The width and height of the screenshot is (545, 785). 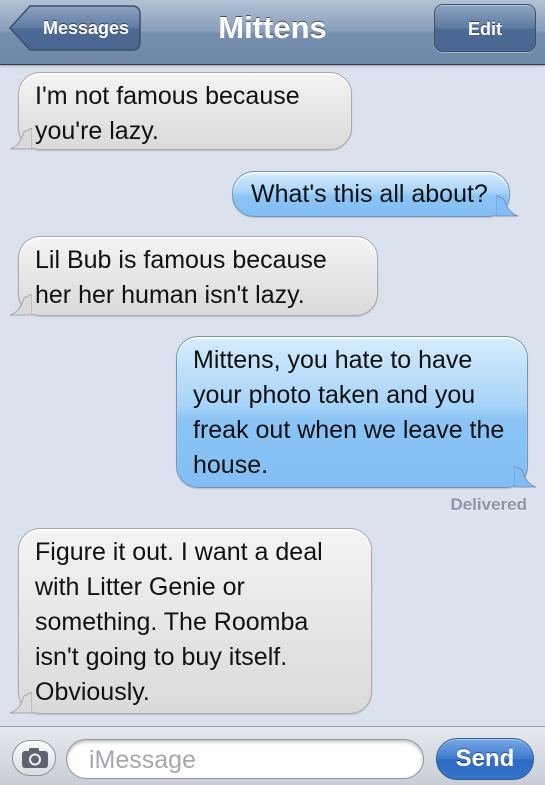 What do you see at coordinates (86, 28) in the screenshot?
I see `back-button-label: Messages` at bounding box center [86, 28].